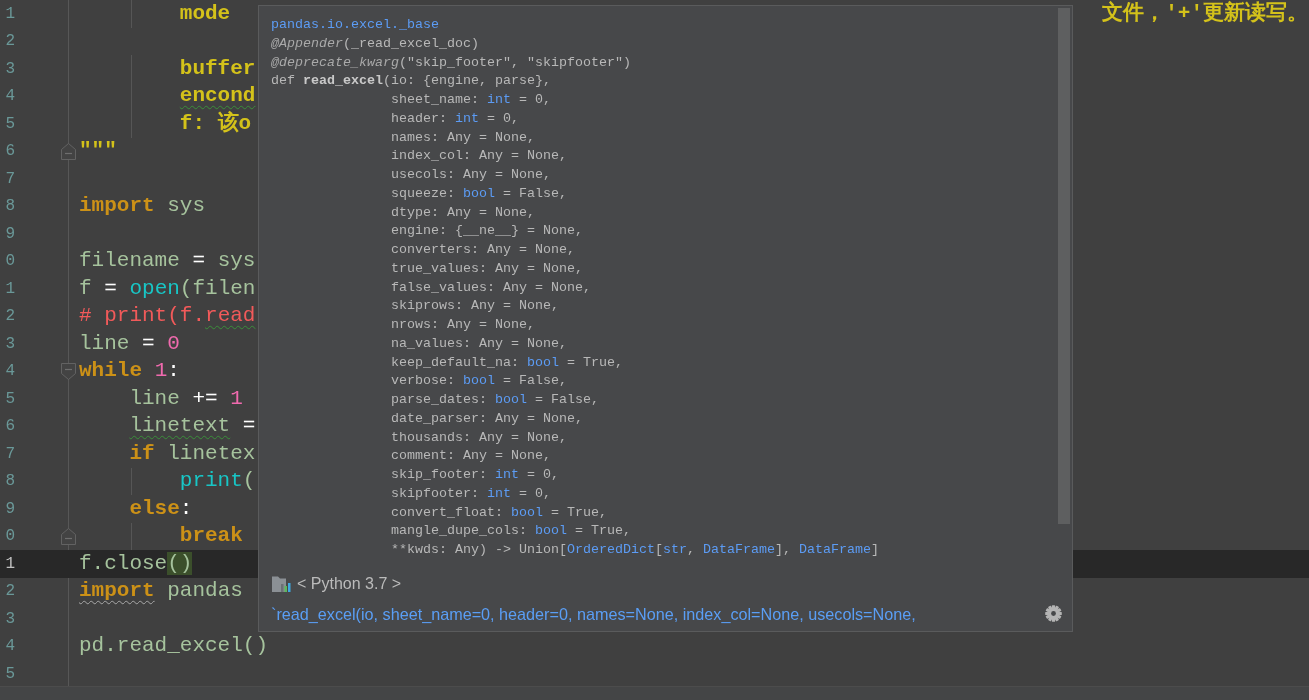  I want to click on doc-line: squeeze: bool = False,, so click(478, 193).